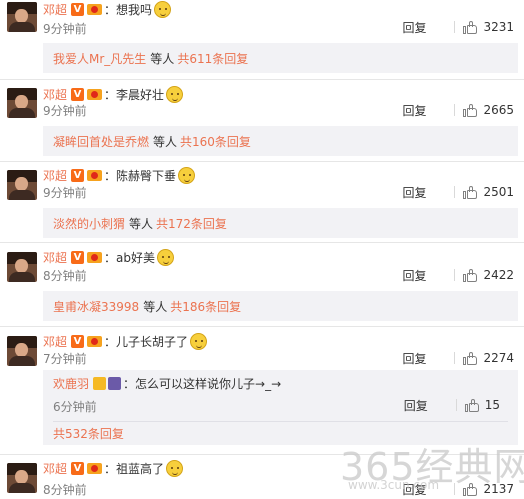  I want to click on comment-line: 邓超 V ： 想我吗, so click(107, 9).